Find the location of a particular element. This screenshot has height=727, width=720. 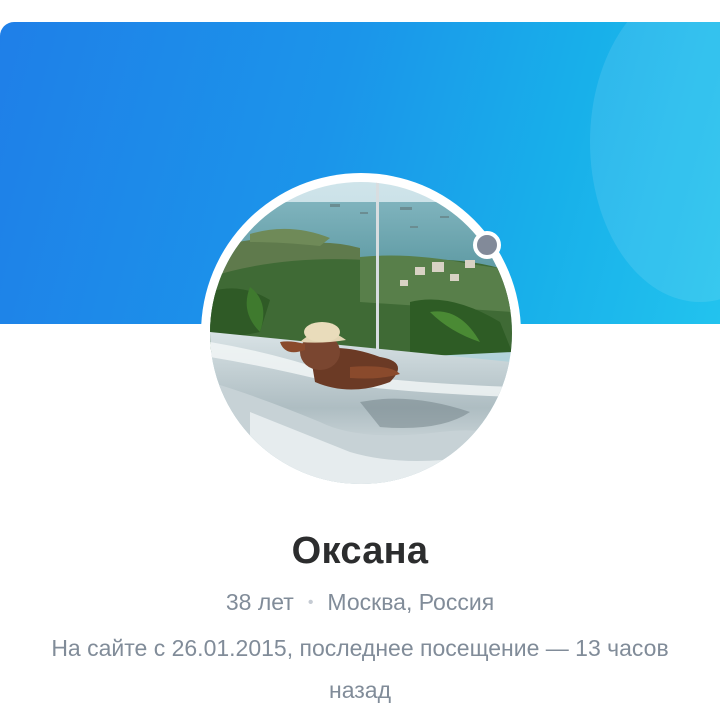

profile-meta: 38 лет • Москва, Россия is located at coordinates (360, 602).